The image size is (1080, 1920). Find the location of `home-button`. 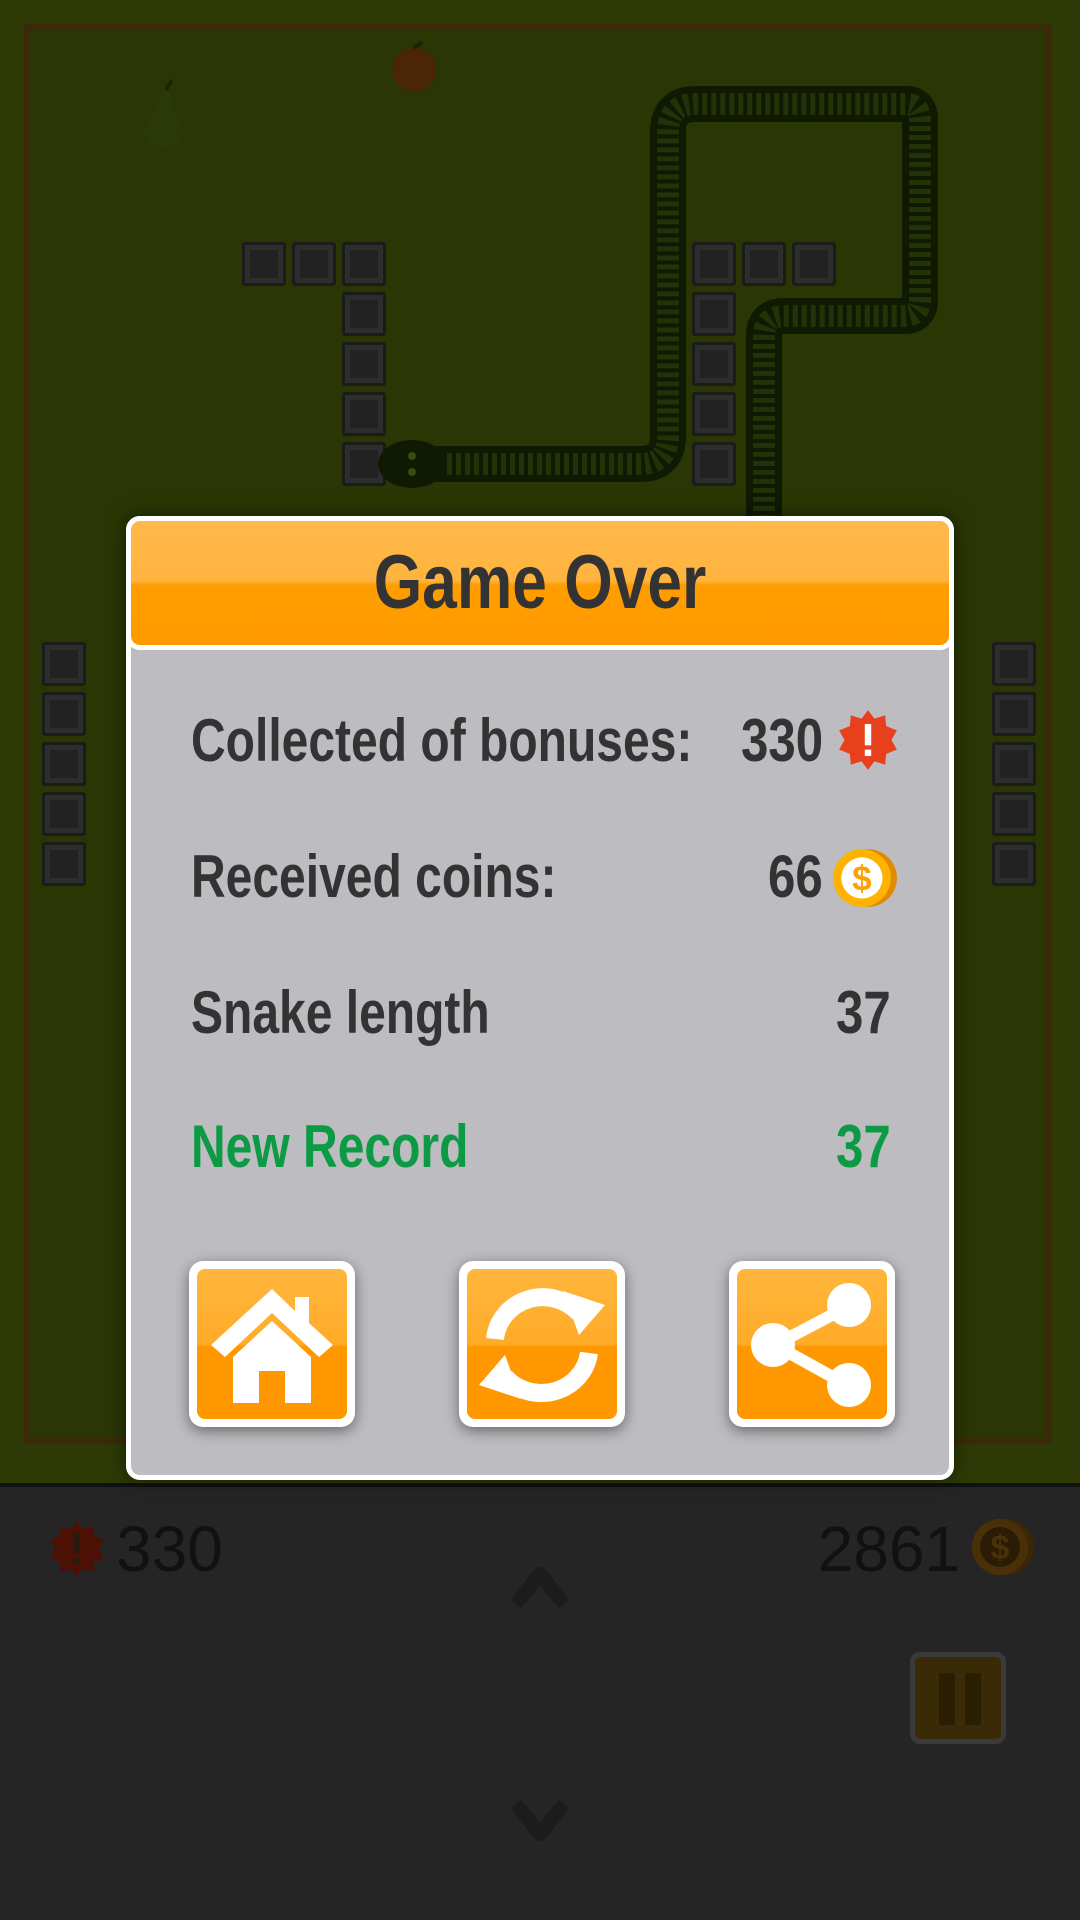

home-button is located at coordinates (272, 1344).